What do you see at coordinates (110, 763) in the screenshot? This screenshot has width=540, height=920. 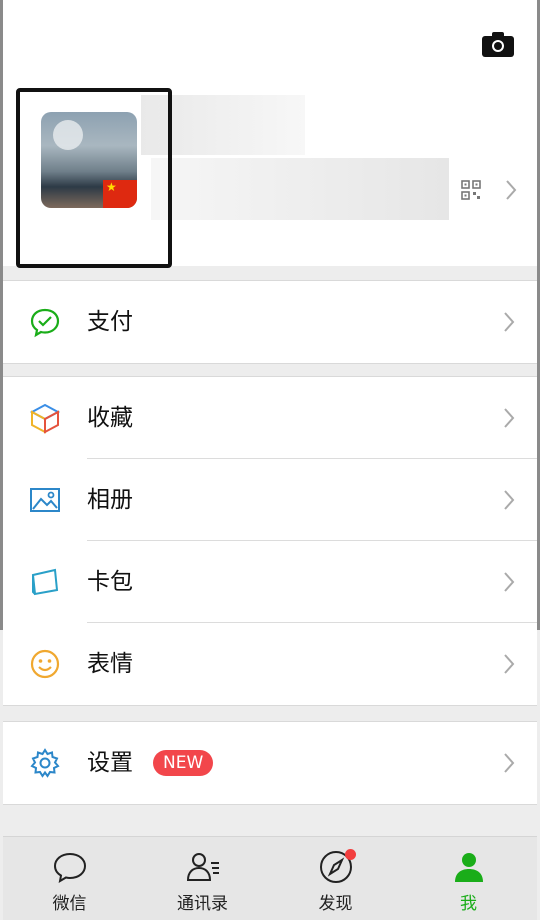 I see `menu-label-settings: 设置` at bounding box center [110, 763].